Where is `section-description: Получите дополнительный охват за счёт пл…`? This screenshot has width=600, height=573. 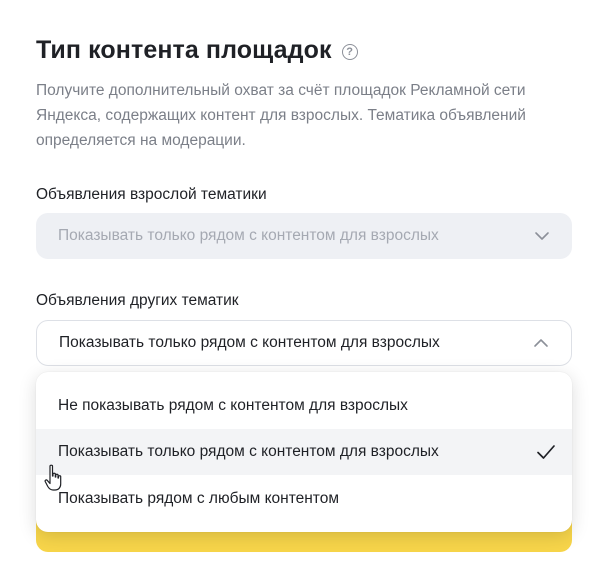 section-description: Получите дополнительный охват за счёт пл… is located at coordinates (281, 115).